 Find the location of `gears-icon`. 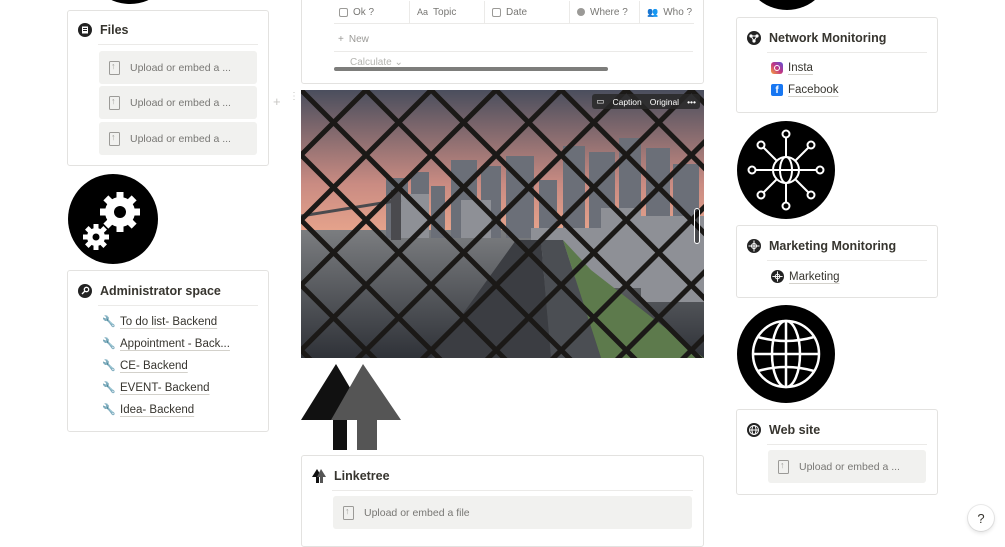

gears-icon is located at coordinates (113, 219).